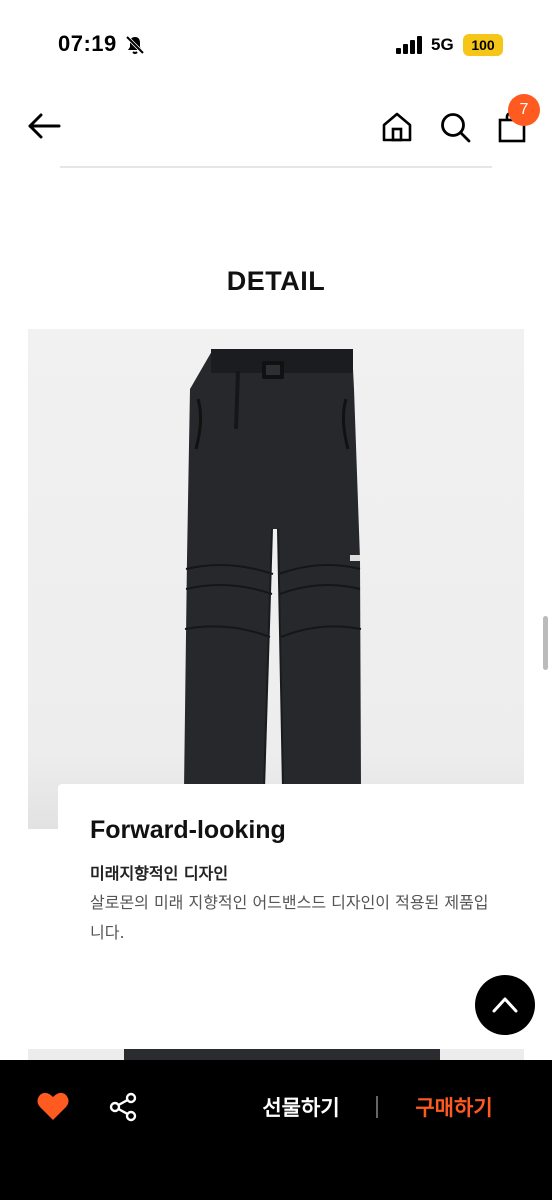 The height and width of the screenshot is (1200, 552). Describe the element at coordinates (524, 110) in the screenshot. I see `cart-count-badge: 7` at that location.